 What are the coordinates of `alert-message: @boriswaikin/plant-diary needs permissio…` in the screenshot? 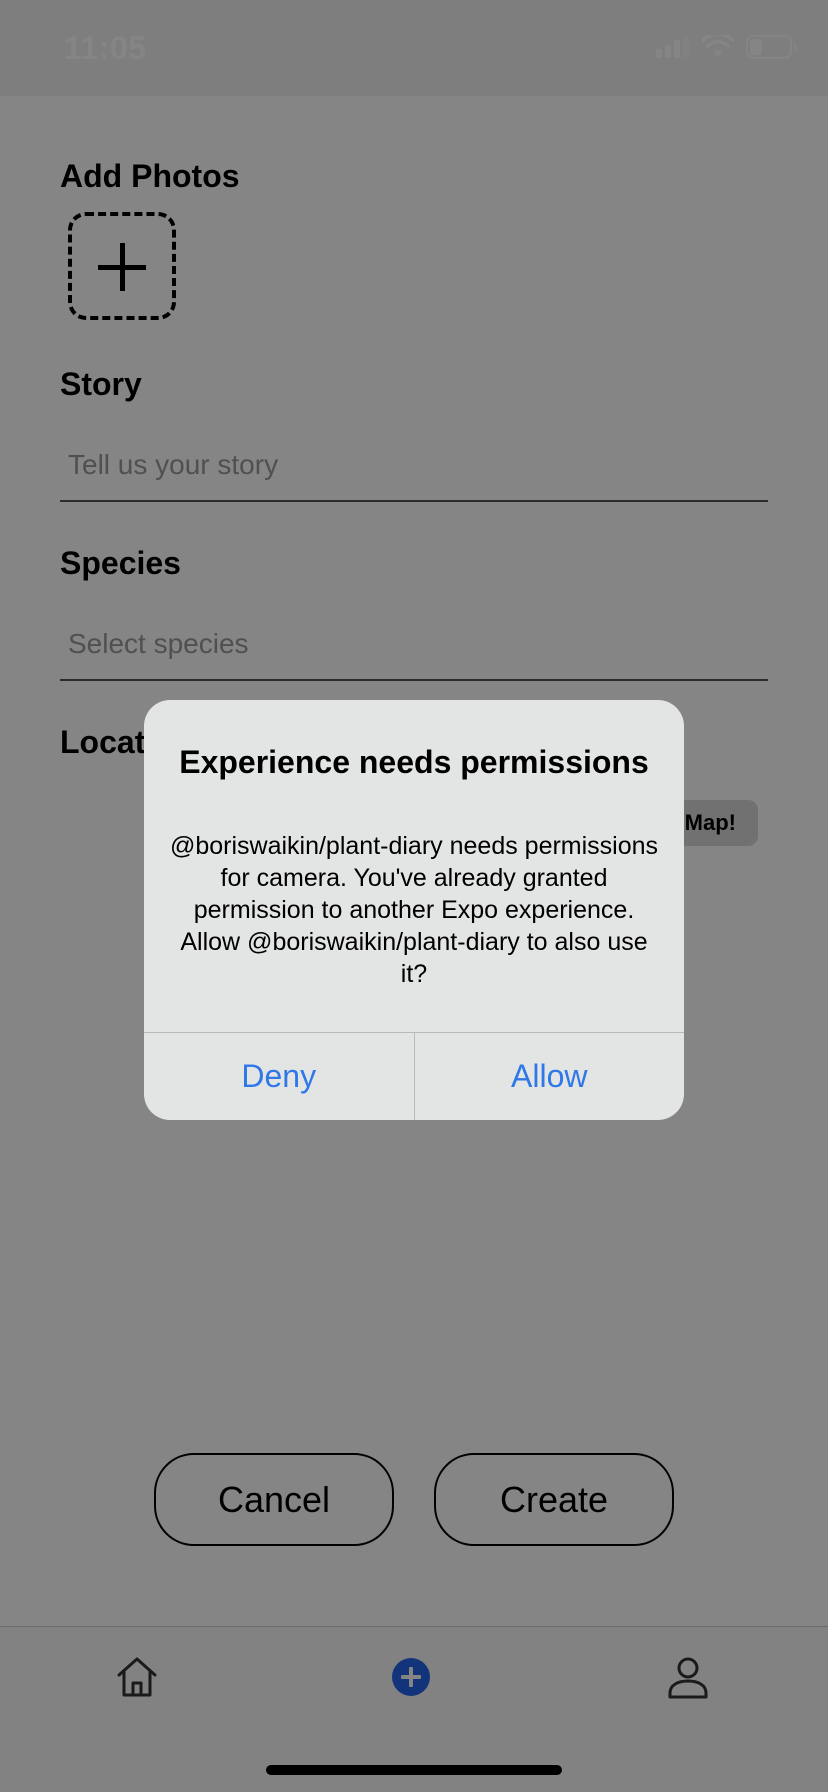 It's located at (414, 910).